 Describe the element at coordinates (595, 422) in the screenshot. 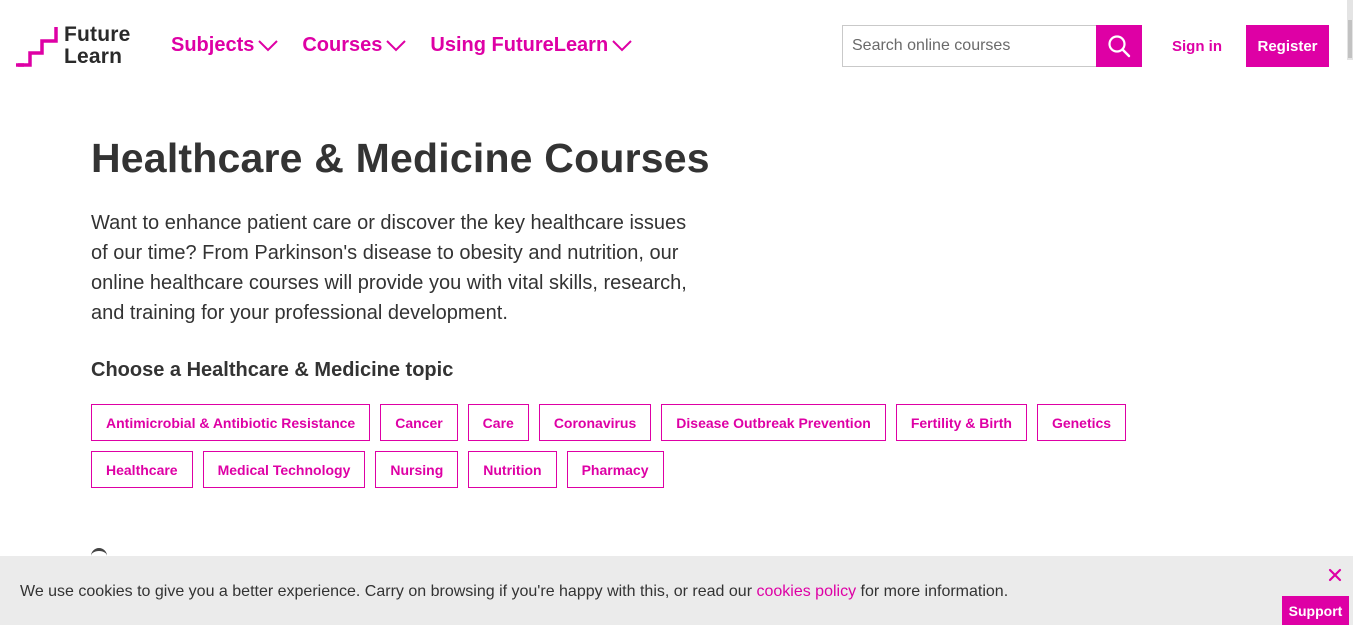

I see `topic-tag: Coronavirus` at that location.